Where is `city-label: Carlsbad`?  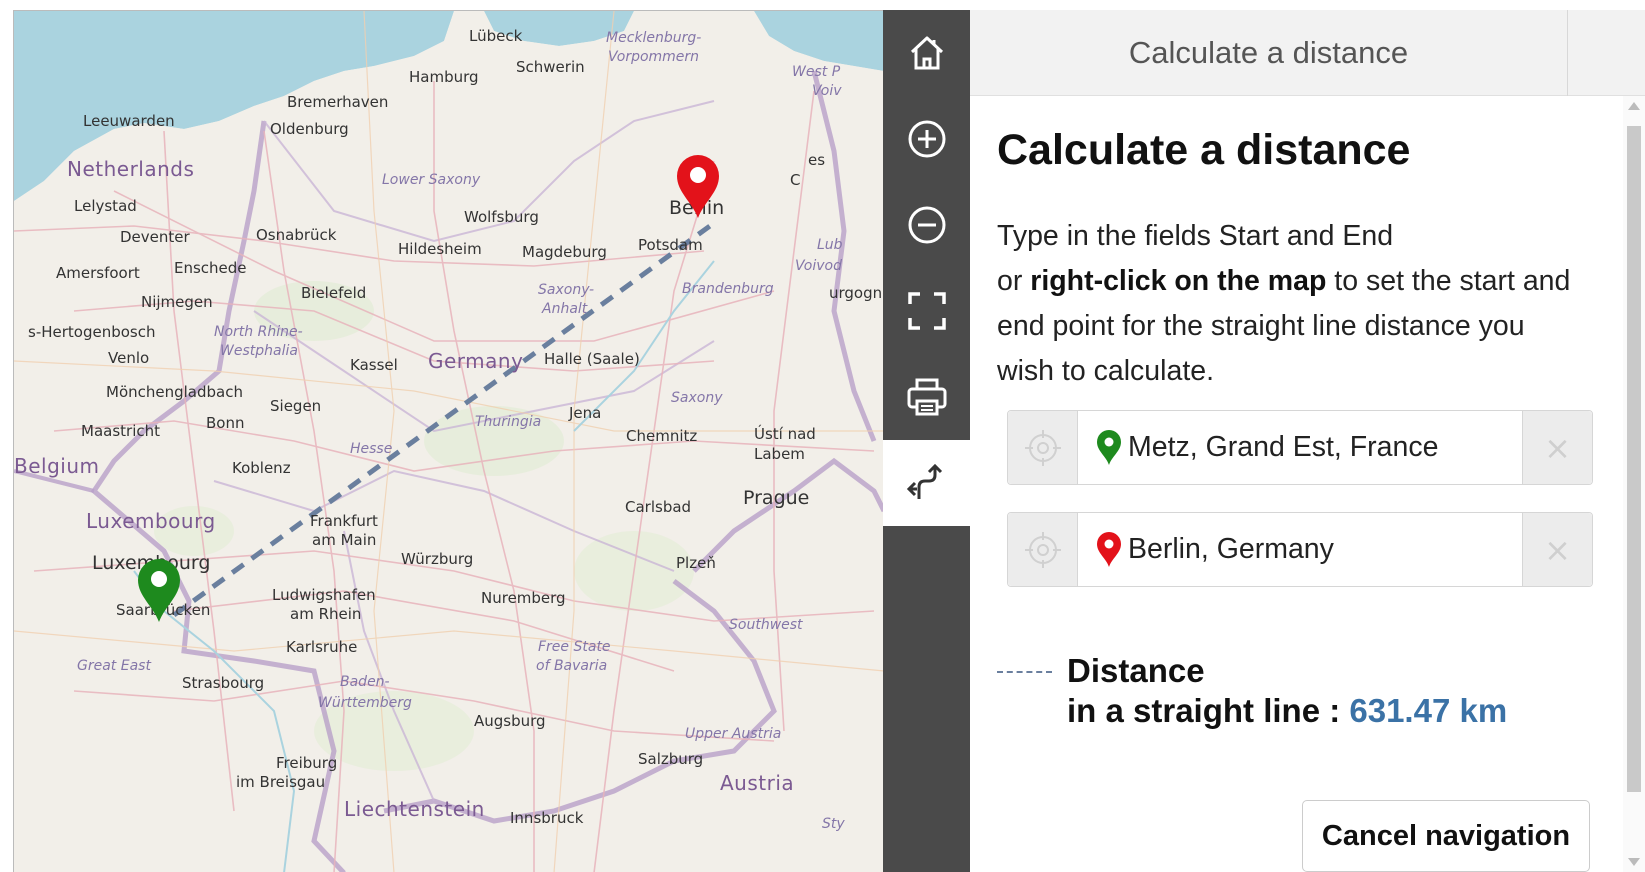
city-label: Carlsbad is located at coordinates (658, 507).